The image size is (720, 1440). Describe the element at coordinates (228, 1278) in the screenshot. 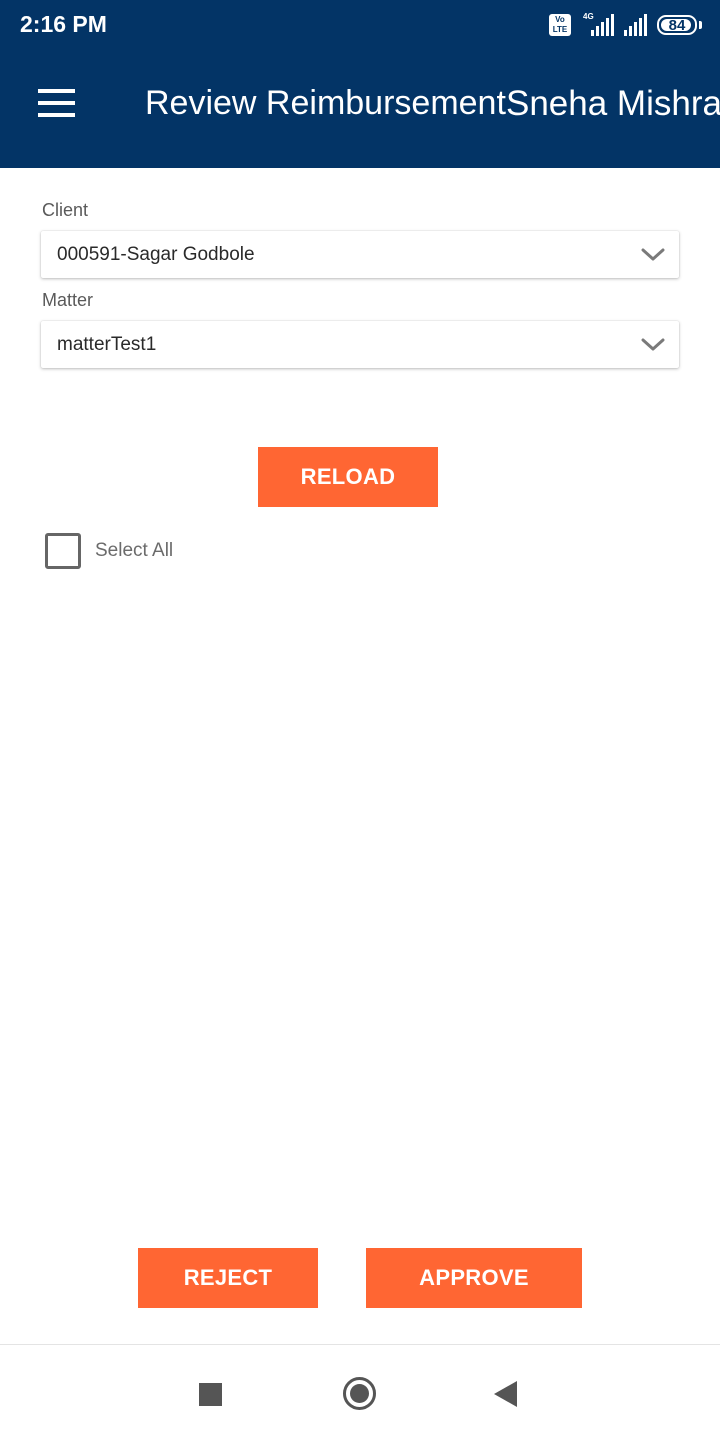

I see `reject-button: REJECT` at that location.